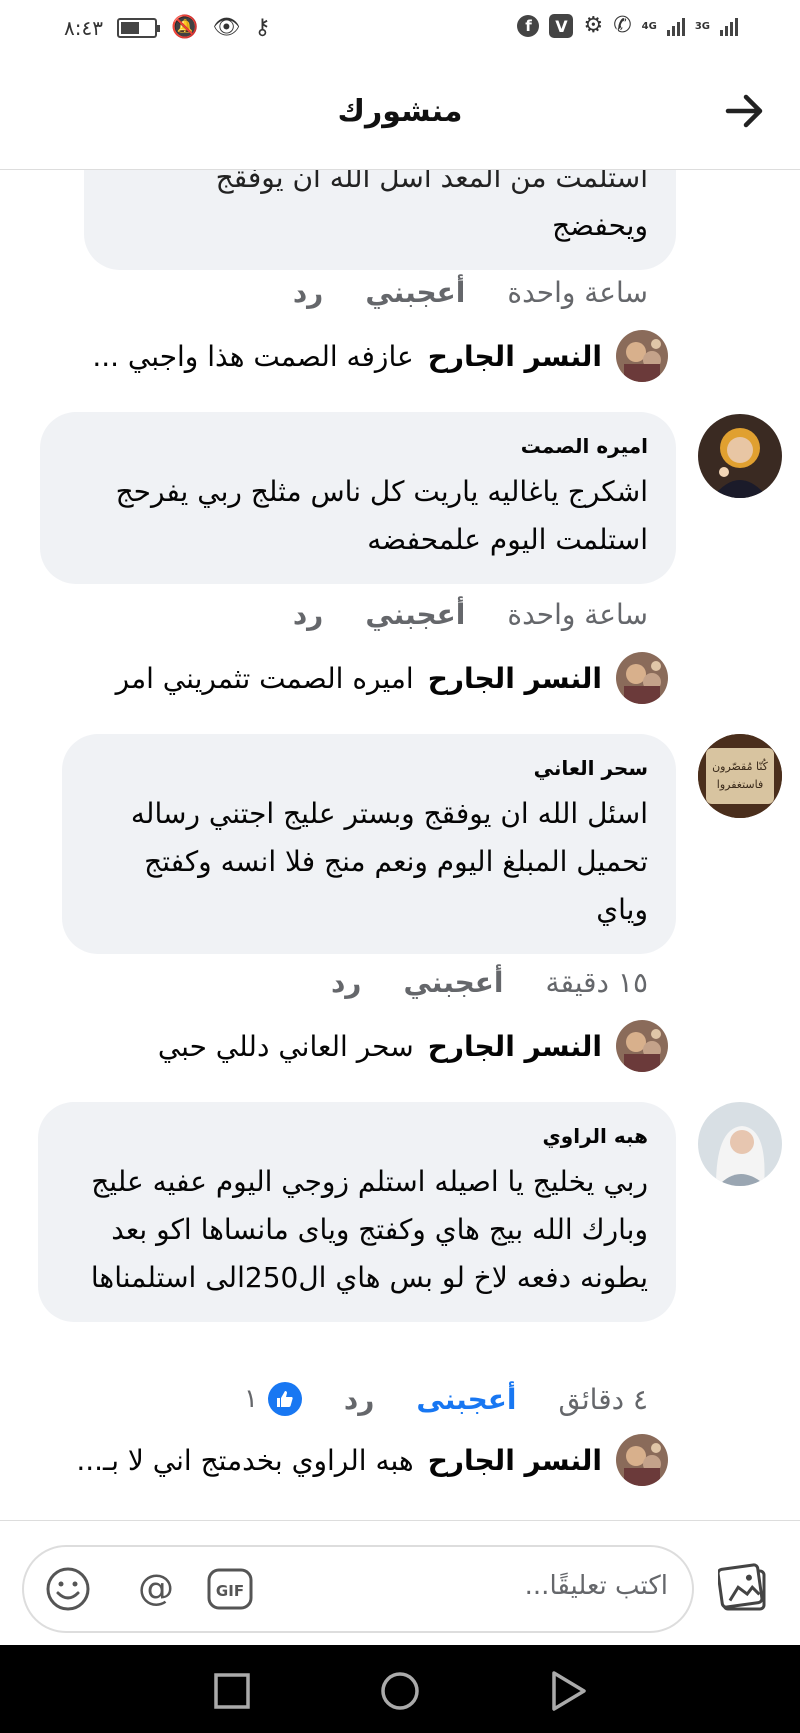  I want to click on status-right: f V ⚙ ✆ 4G 3G, so click(627, 26).